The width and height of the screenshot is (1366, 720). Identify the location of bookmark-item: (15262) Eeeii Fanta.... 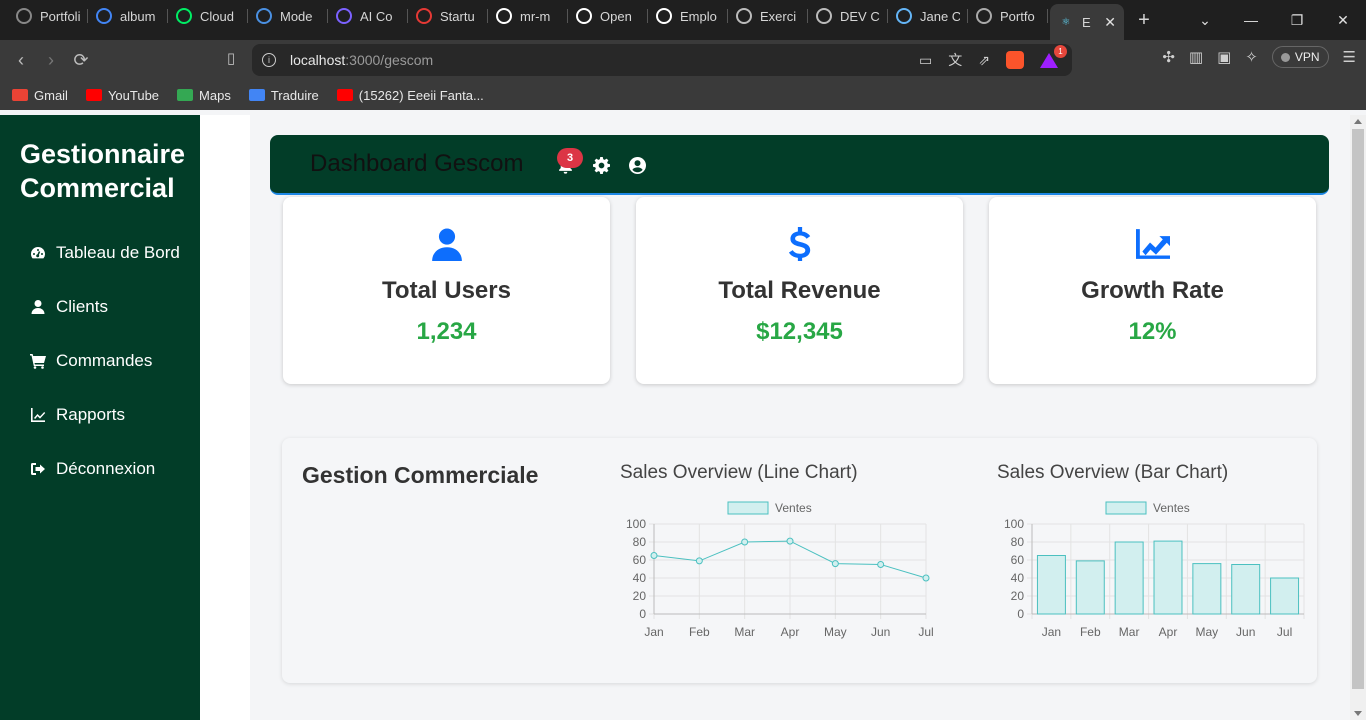
(410, 95).